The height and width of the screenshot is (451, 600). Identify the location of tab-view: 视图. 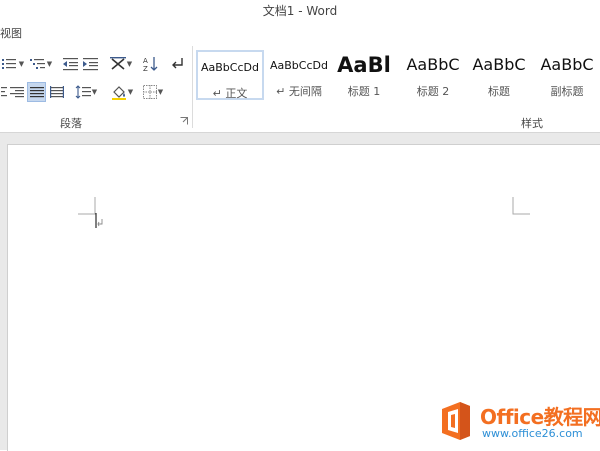
(11, 33).